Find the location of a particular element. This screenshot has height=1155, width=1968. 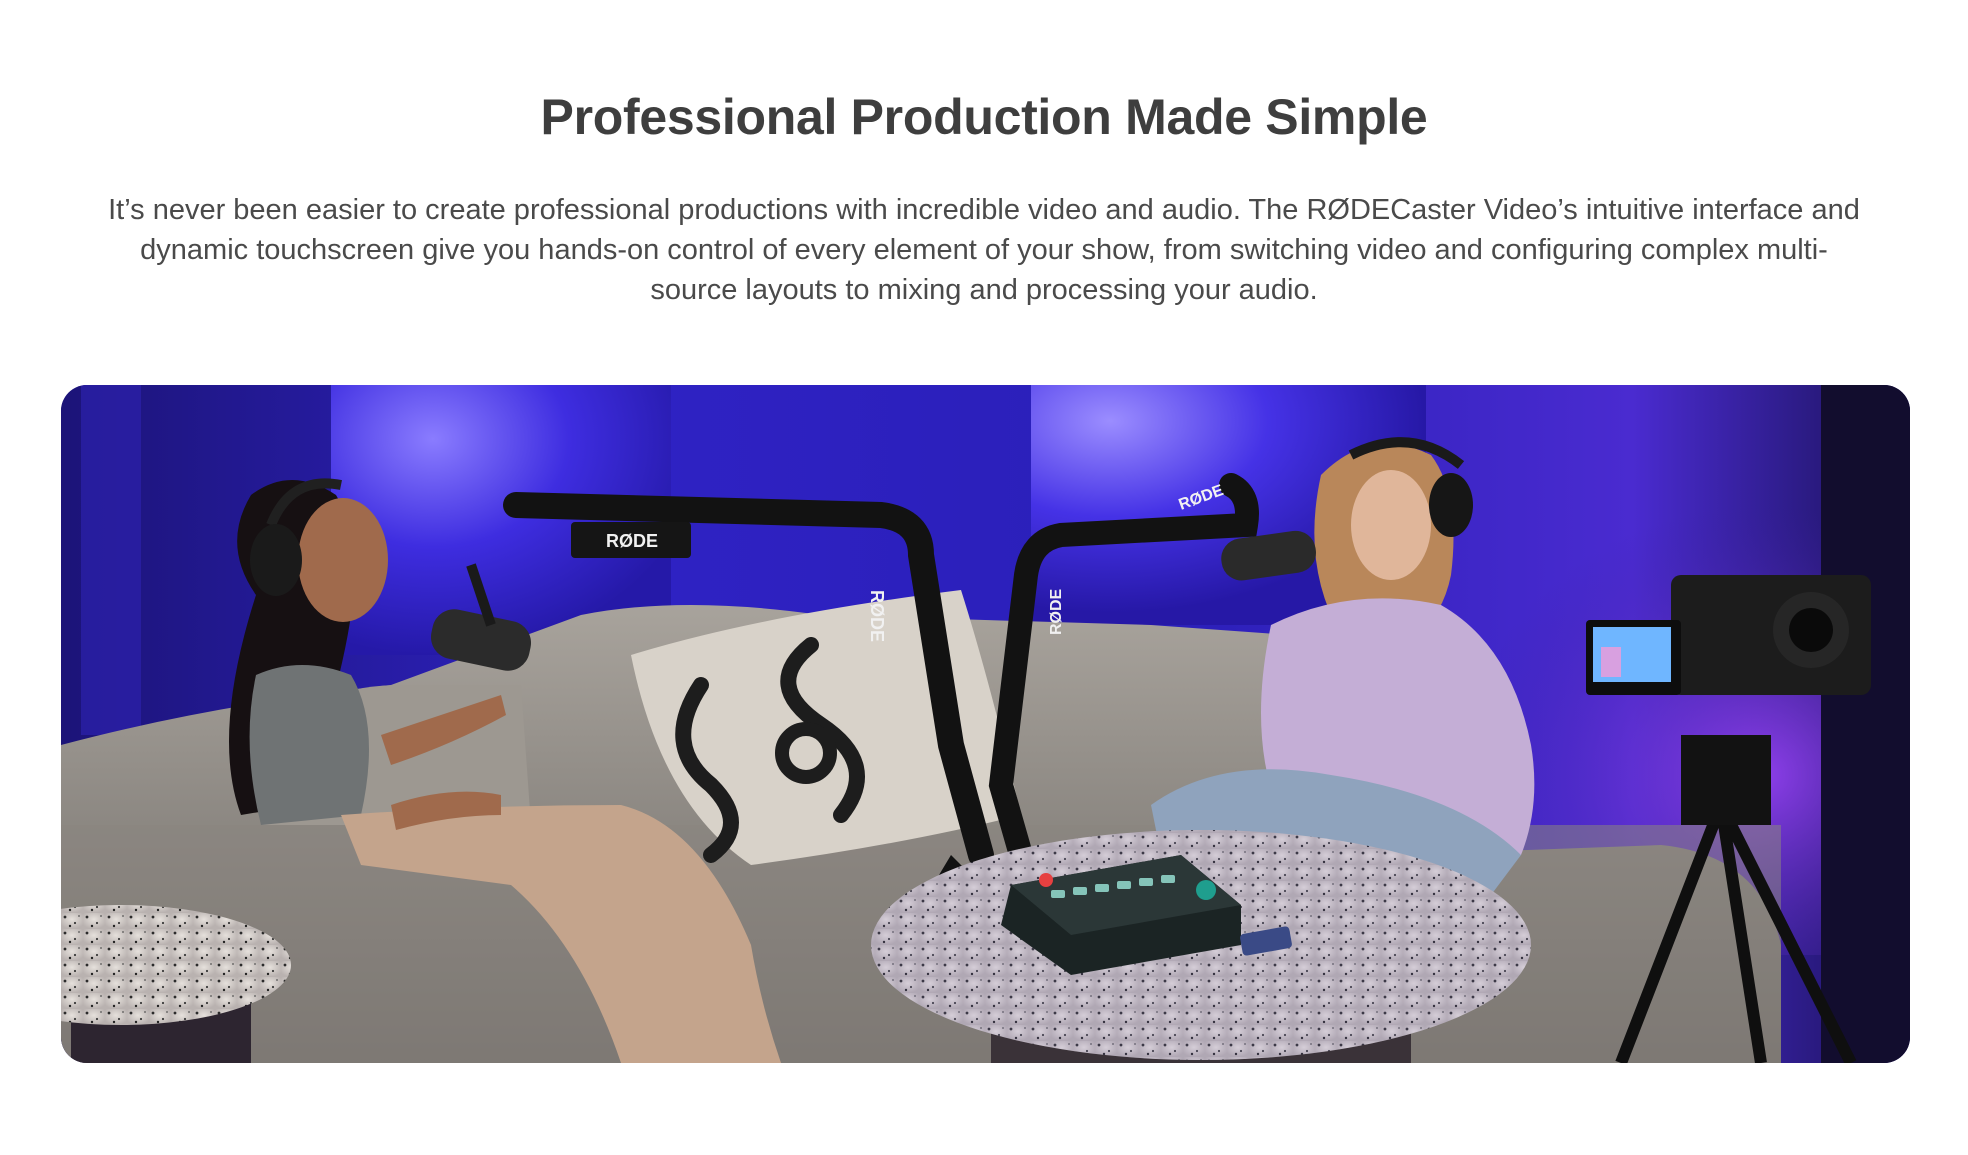

brand-mark-arm-left: RØDE is located at coordinates (632, 541).